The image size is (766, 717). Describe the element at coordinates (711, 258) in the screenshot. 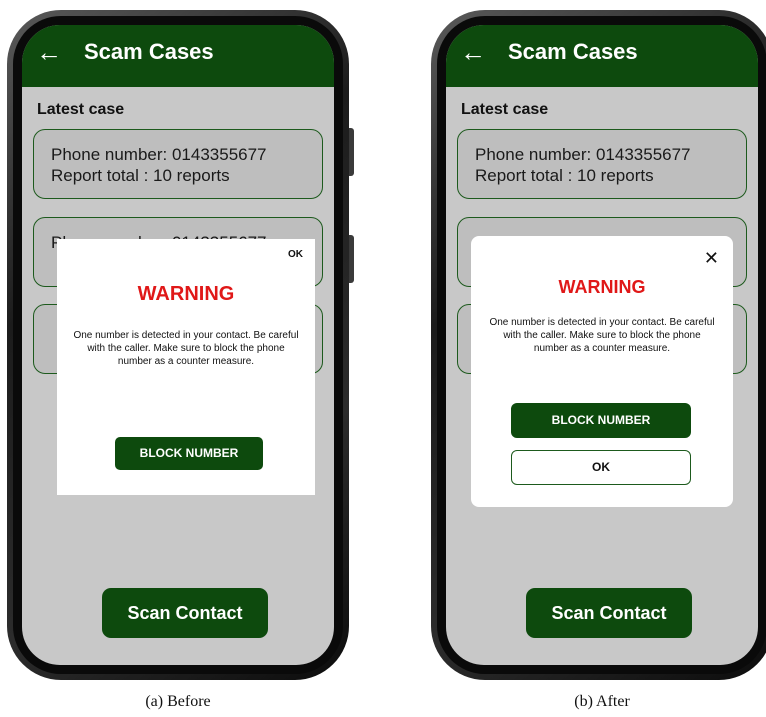

I see `close-icon: ✕` at that location.